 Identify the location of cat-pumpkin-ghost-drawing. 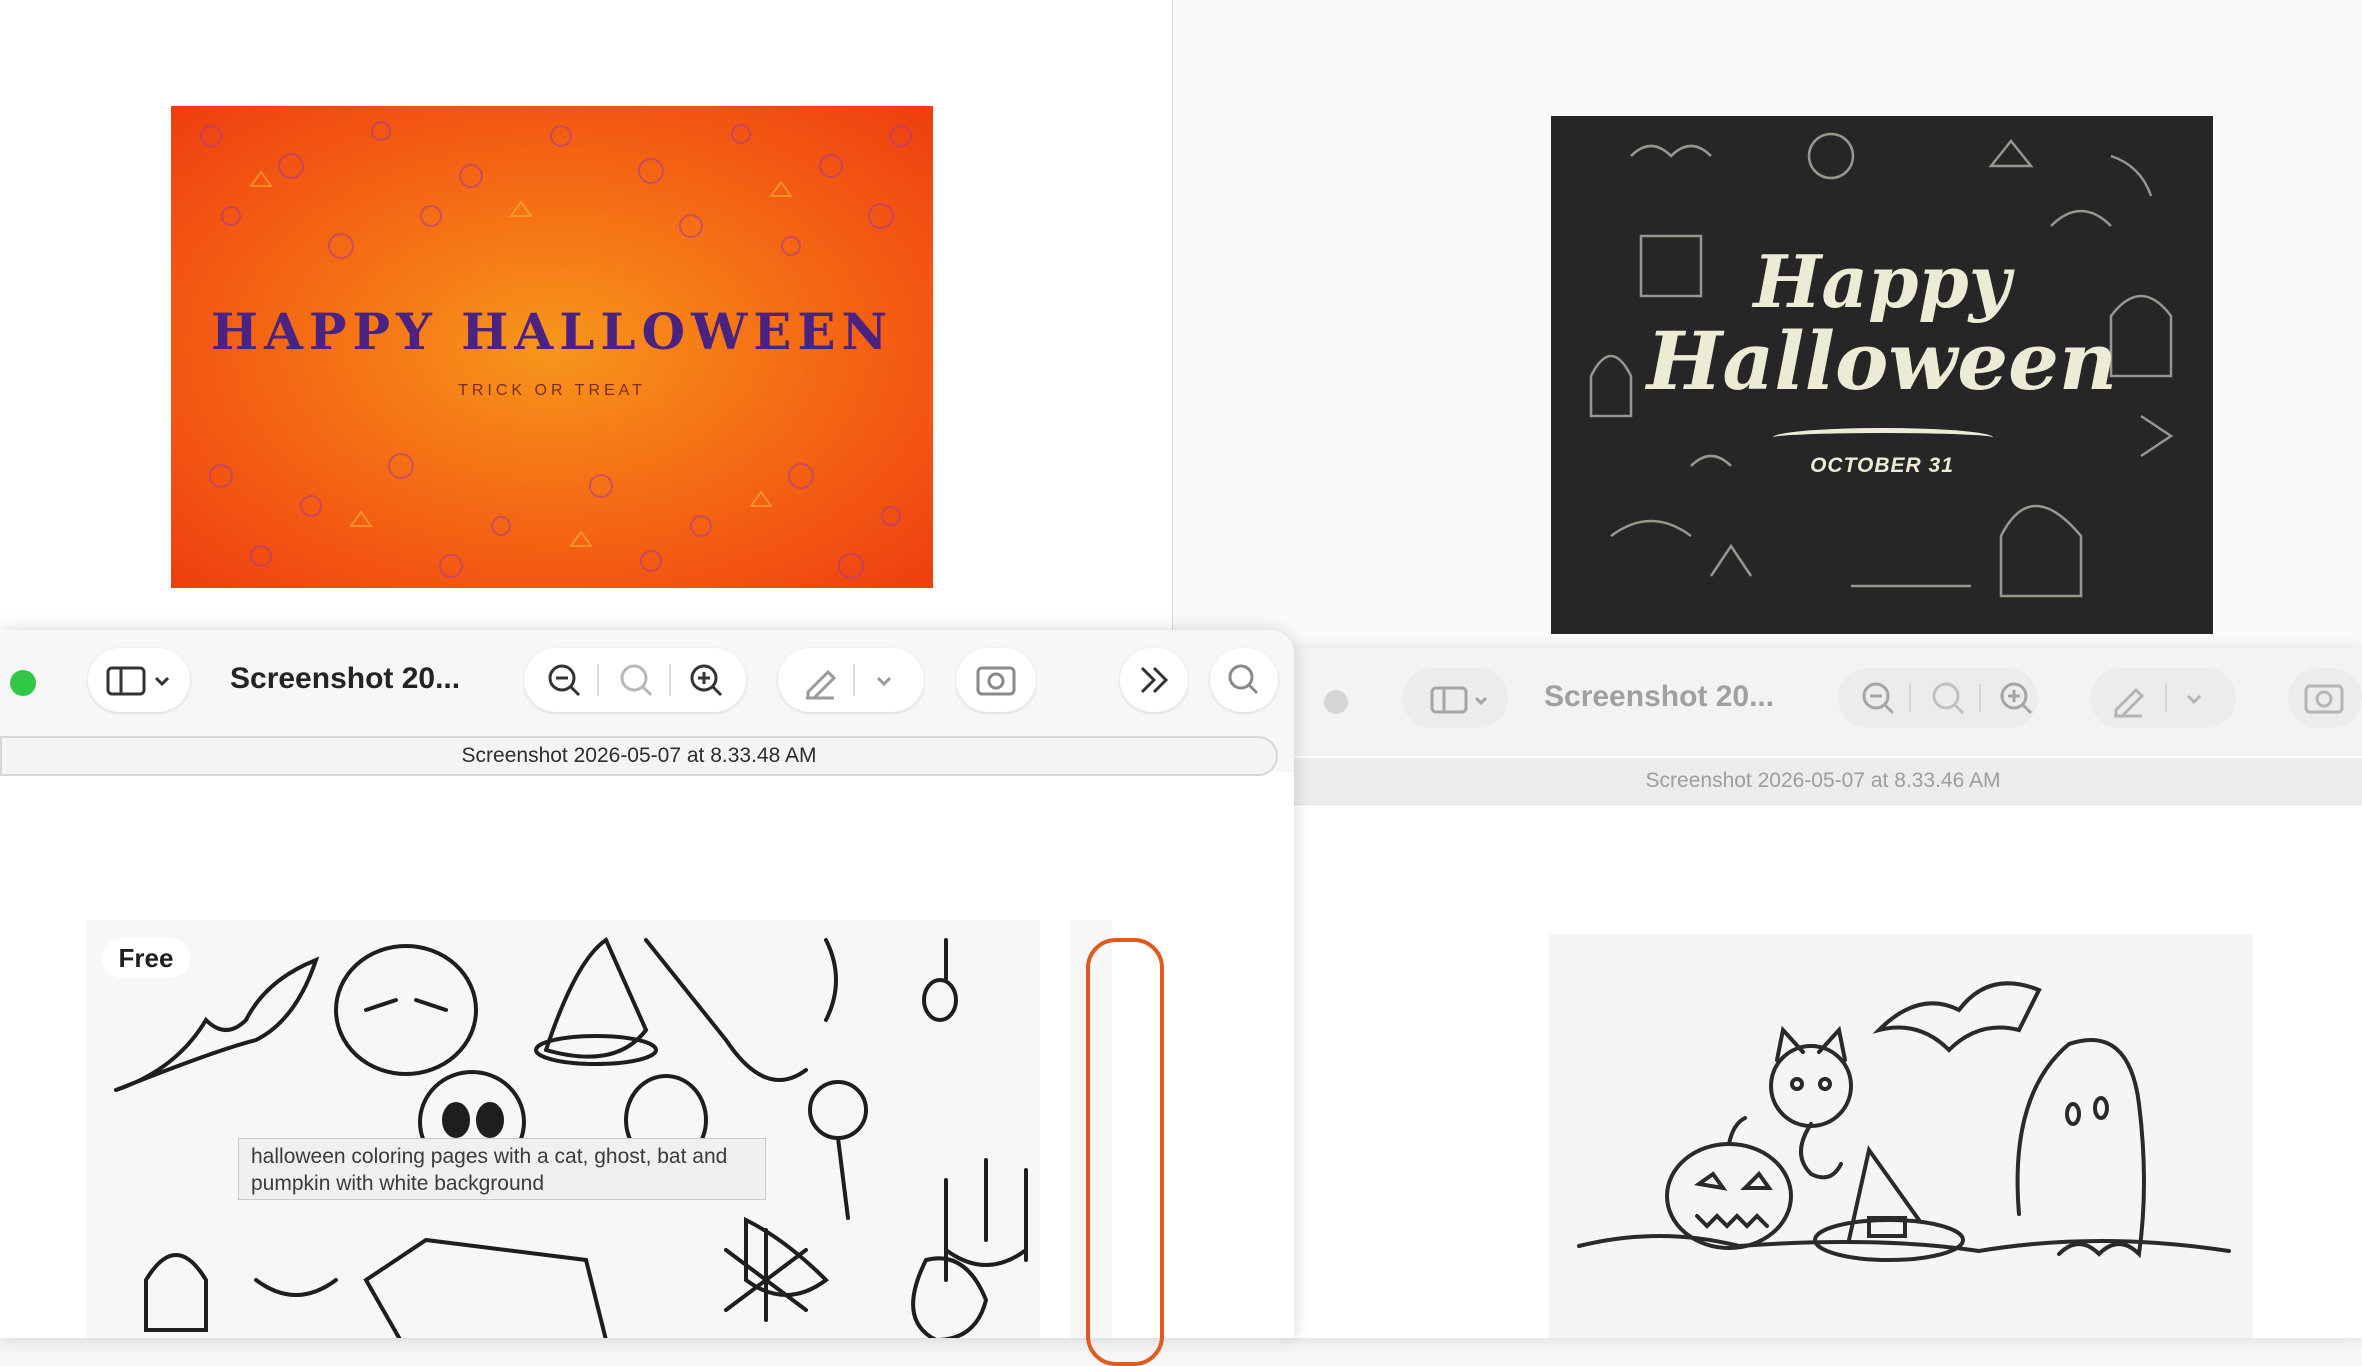
(1904, 1121).